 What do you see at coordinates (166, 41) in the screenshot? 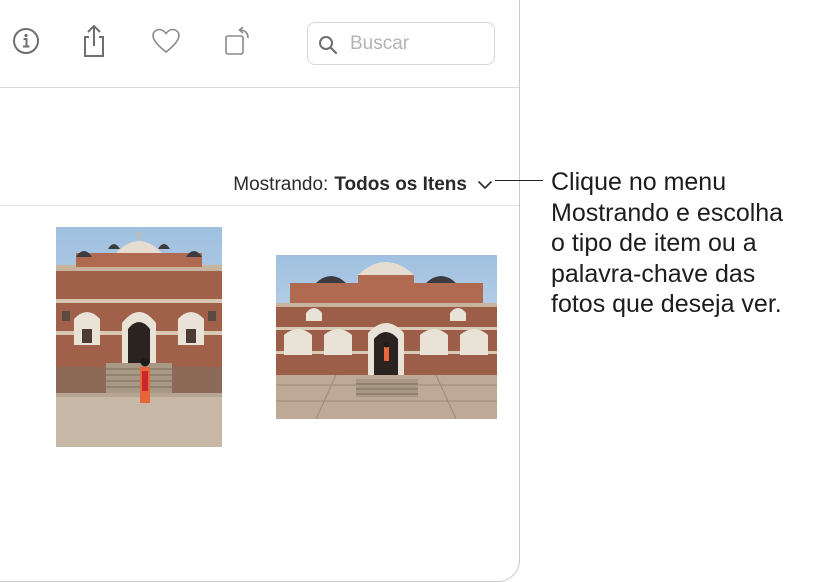
I see `heart-icon` at bounding box center [166, 41].